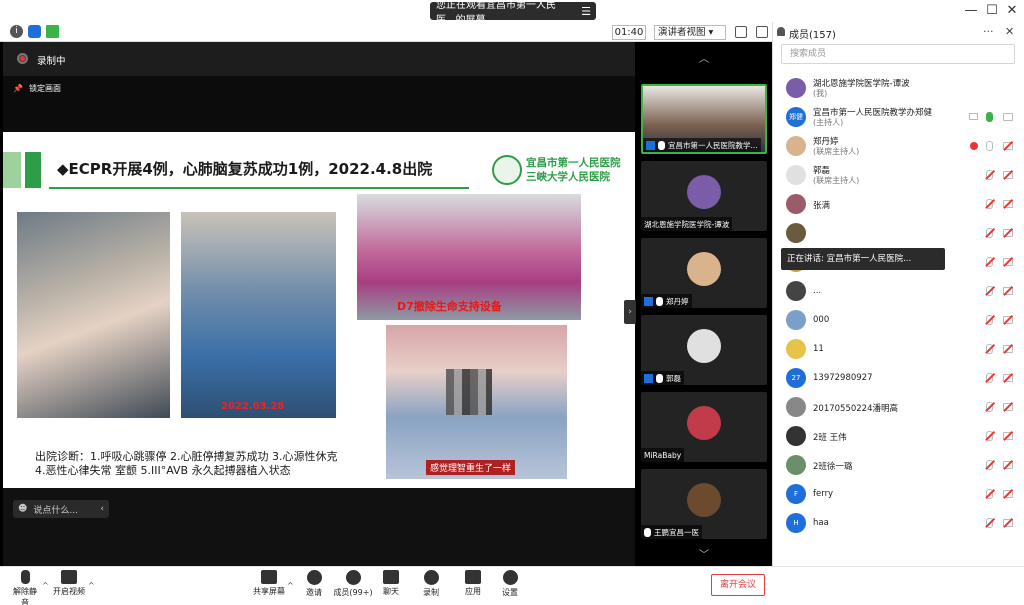 The width and height of the screenshot is (1024, 605). I want to click on shield-icon, so click(34, 31).